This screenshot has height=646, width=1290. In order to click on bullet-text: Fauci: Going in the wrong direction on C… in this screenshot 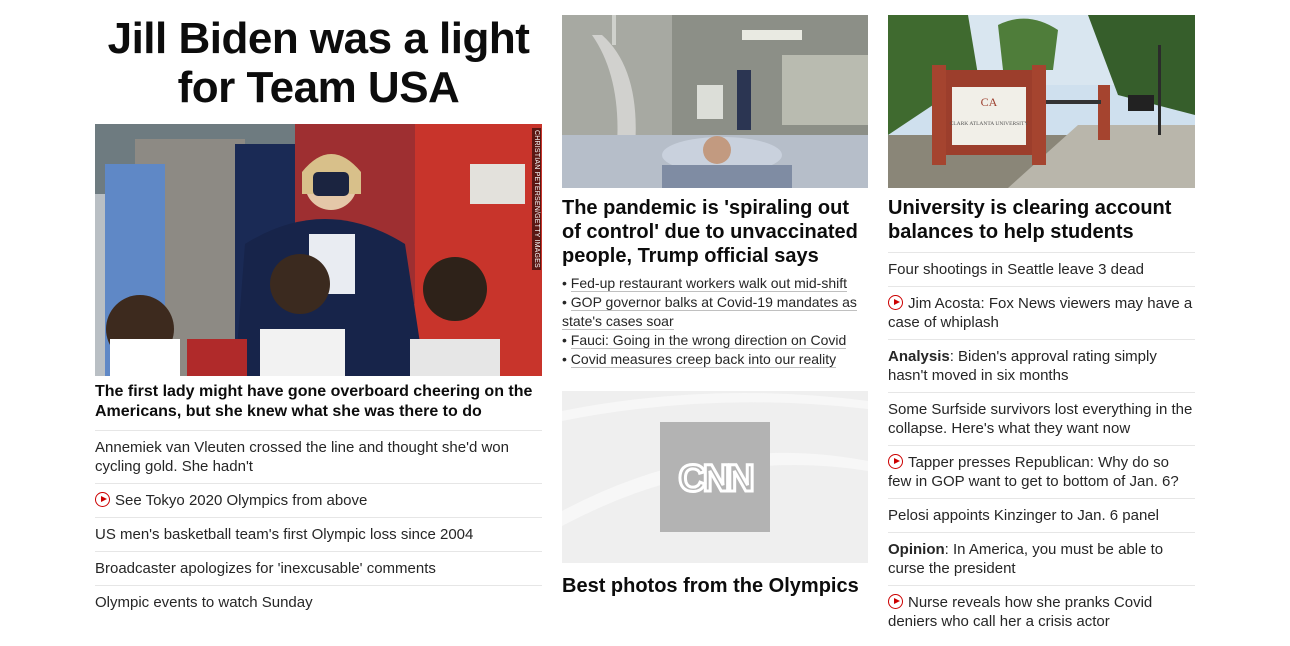, I will do `click(708, 340)`.